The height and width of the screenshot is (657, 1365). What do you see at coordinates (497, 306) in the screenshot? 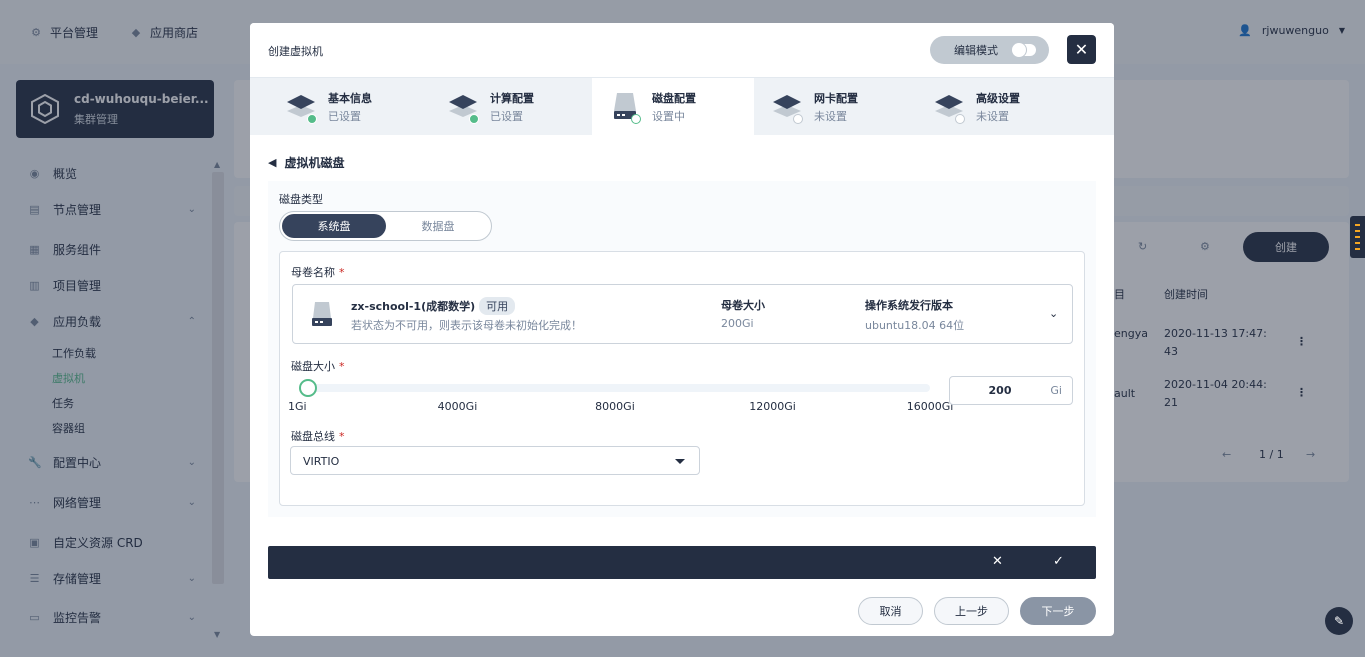
I see `status-badge: 可用` at bounding box center [497, 306].